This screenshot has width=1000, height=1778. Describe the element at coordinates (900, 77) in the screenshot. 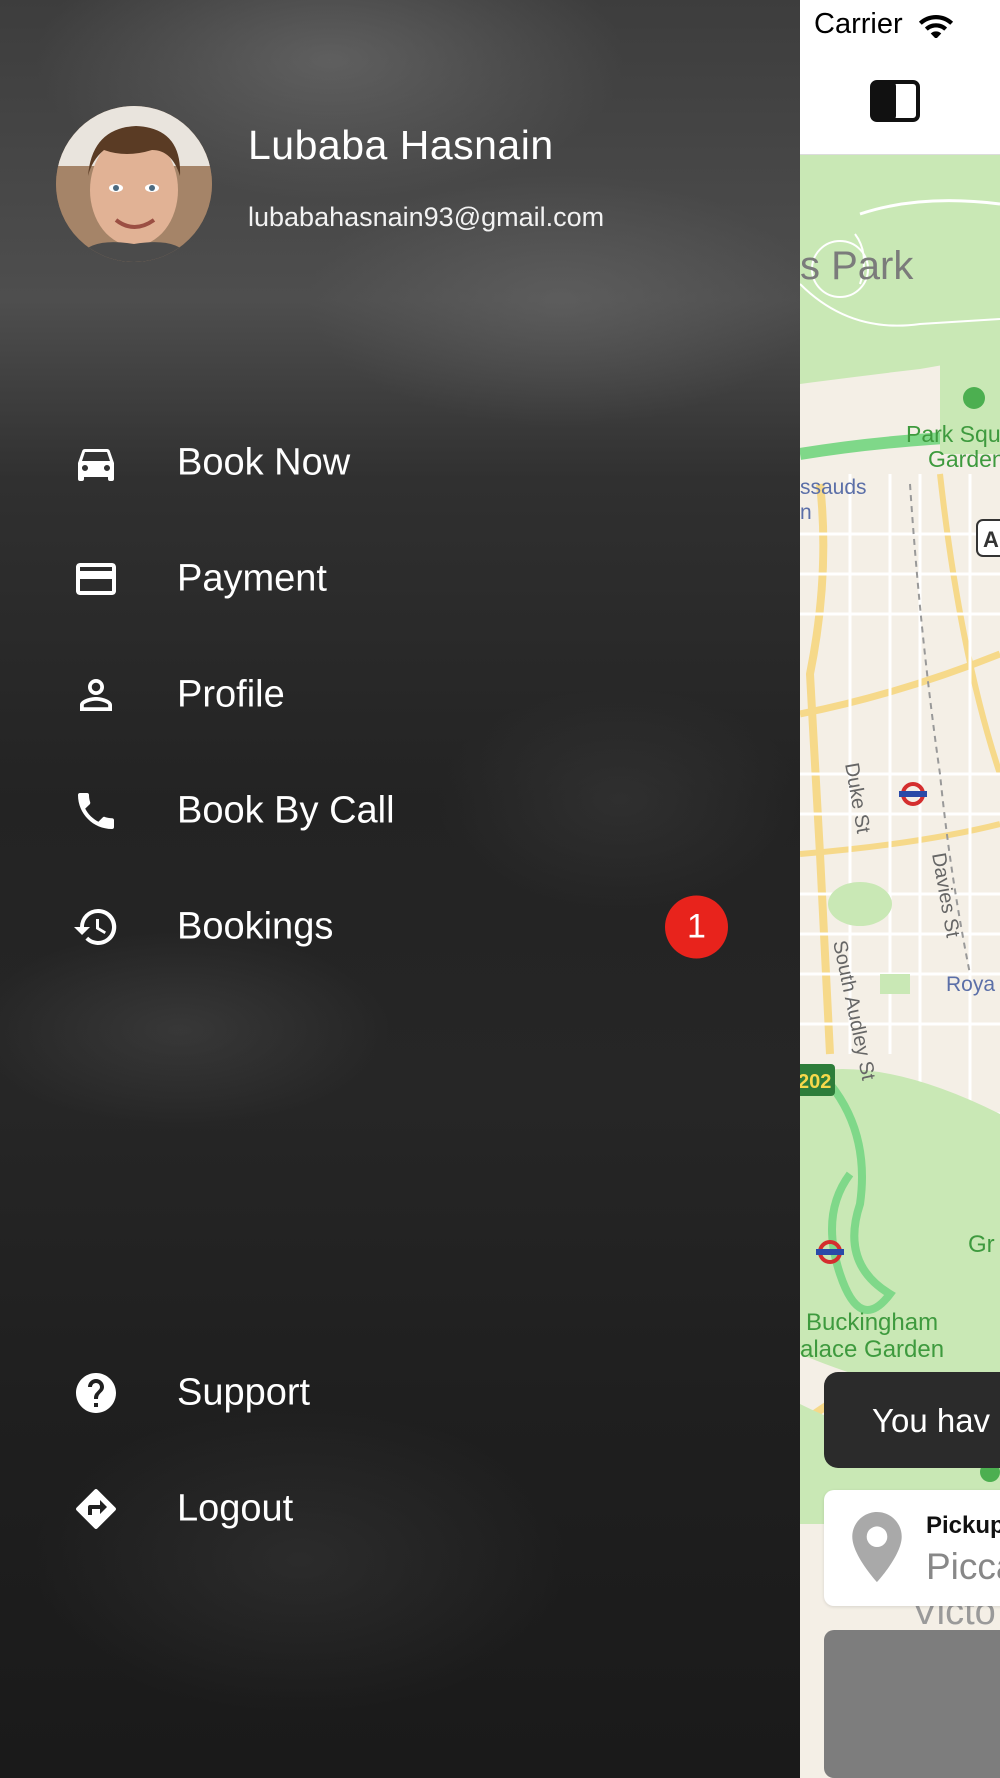

I see `top-bar: Carrier` at that location.